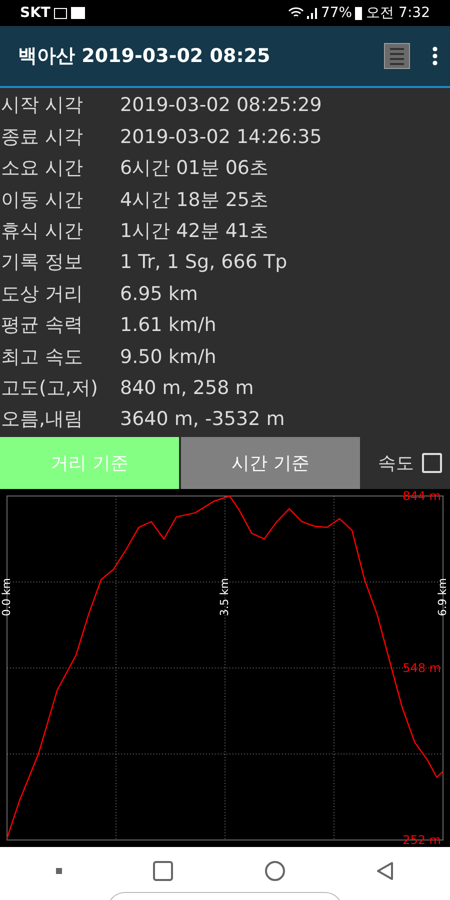 The height and width of the screenshot is (900, 450). I want to click on back-icon, so click(385, 870).